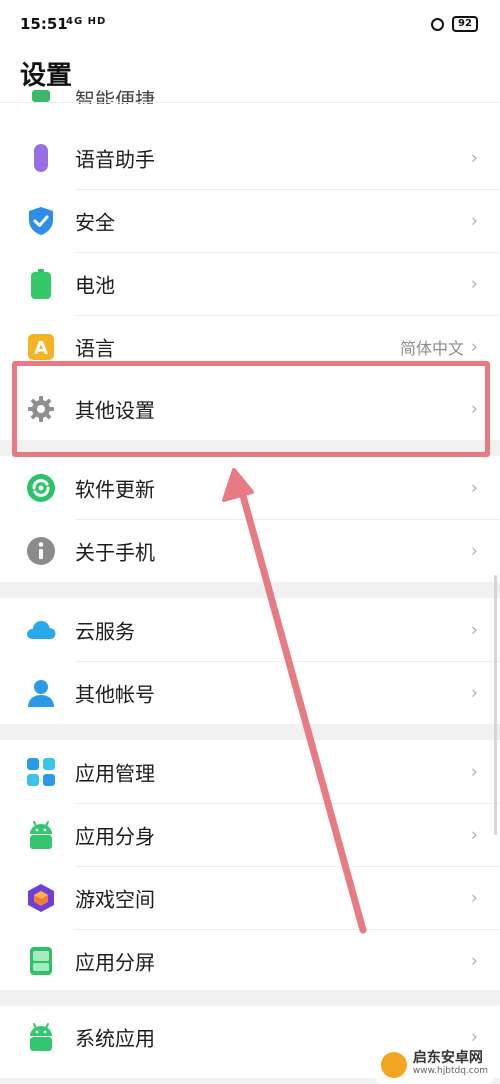 This screenshot has width=500, height=1084. I want to click on watermark-title: 启东安卓网, so click(447, 1058).